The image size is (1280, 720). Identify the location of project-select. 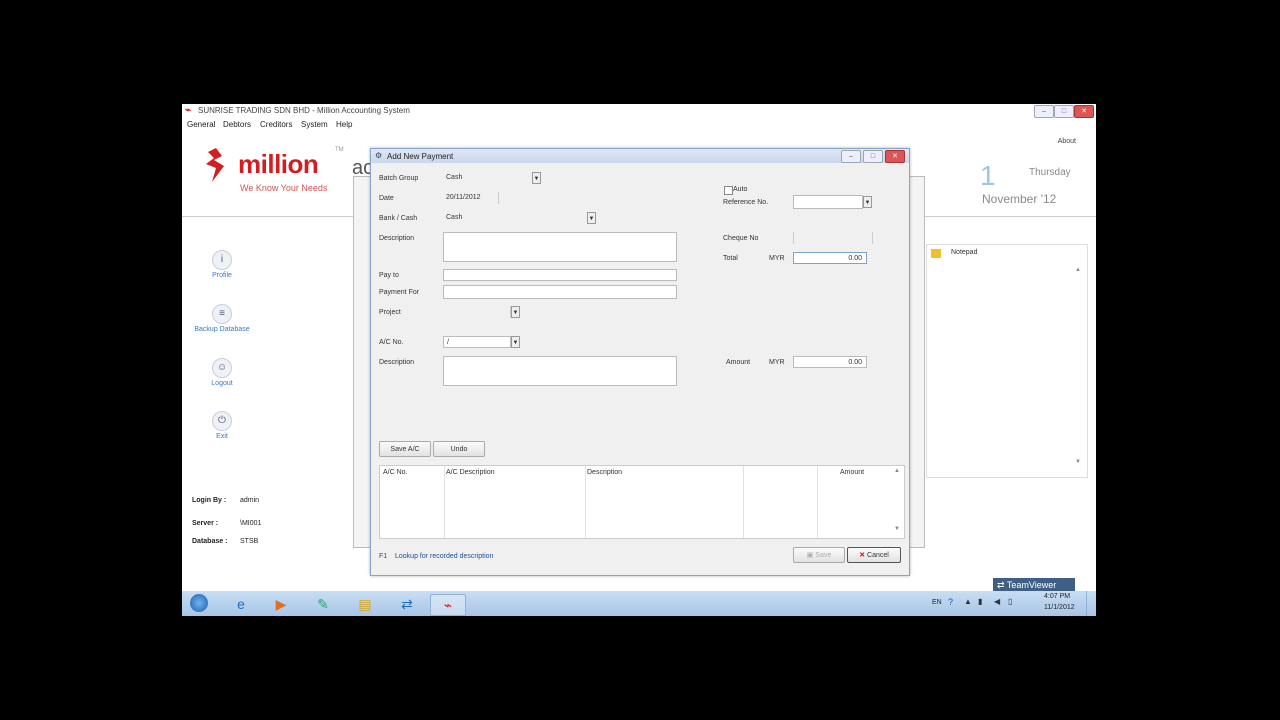
(477, 312).